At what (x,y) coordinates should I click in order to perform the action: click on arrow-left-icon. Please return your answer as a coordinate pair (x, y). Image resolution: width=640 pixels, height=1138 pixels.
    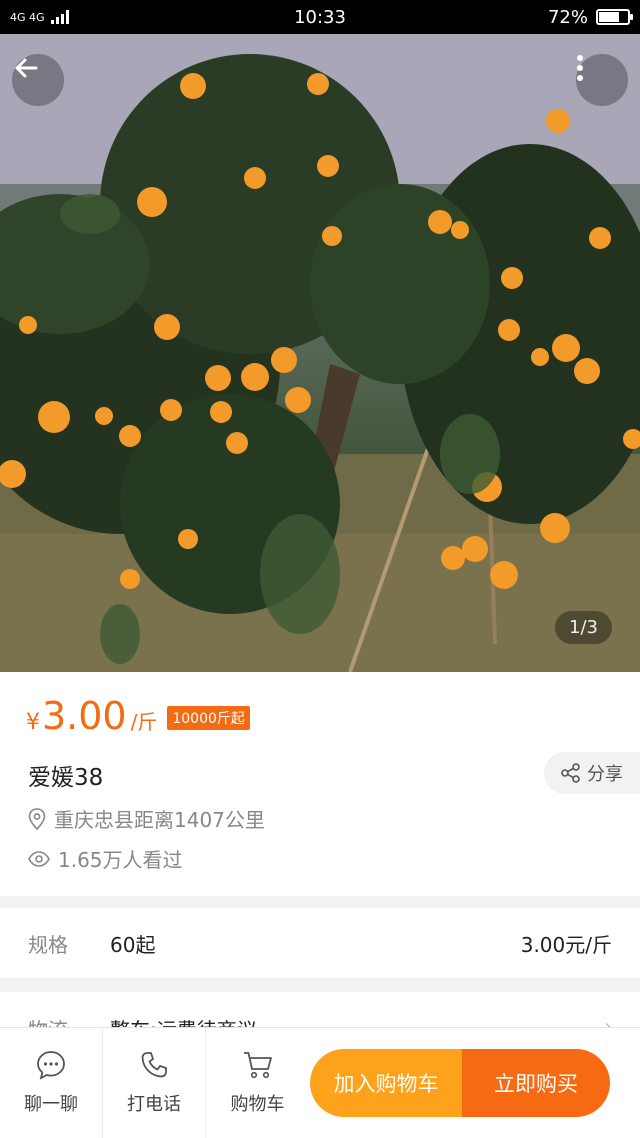
    Looking at the image, I should click on (26, 68).